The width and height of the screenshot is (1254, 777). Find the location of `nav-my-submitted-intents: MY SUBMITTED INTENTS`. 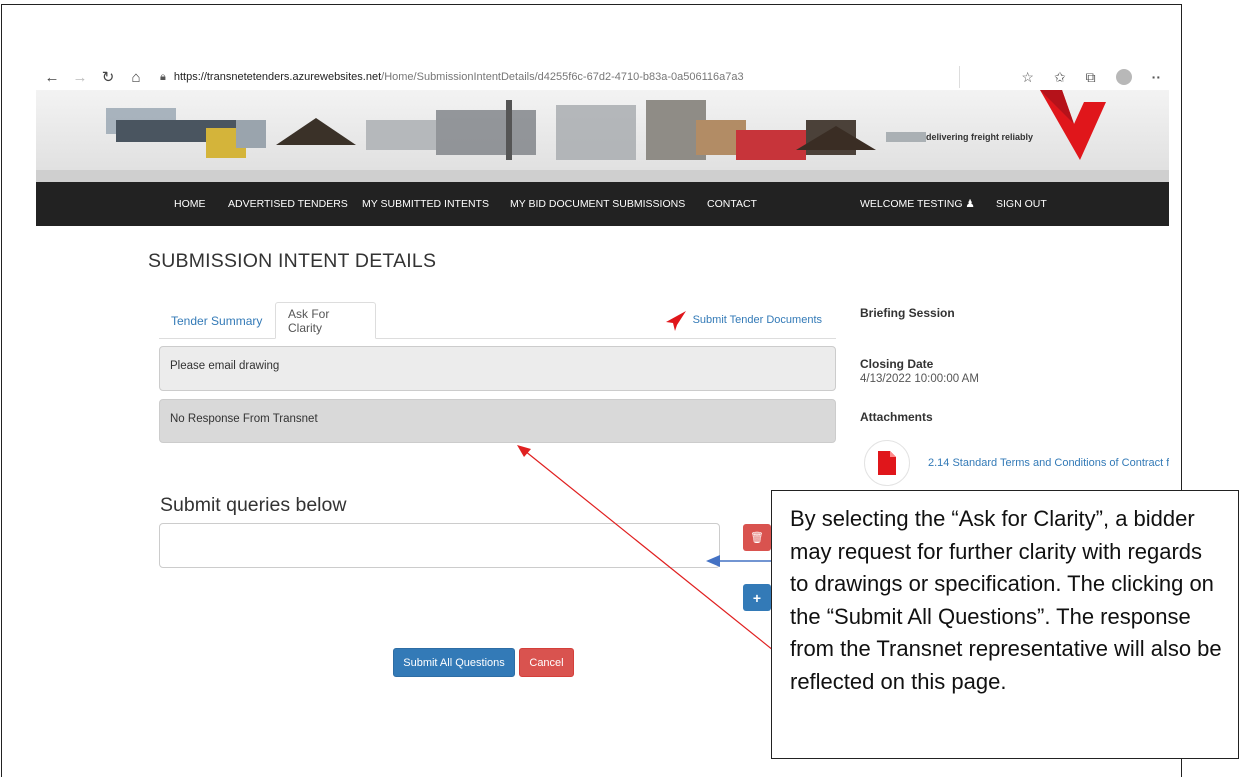

nav-my-submitted-intents: MY SUBMITTED INTENTS is located at coordinates (425, 204).